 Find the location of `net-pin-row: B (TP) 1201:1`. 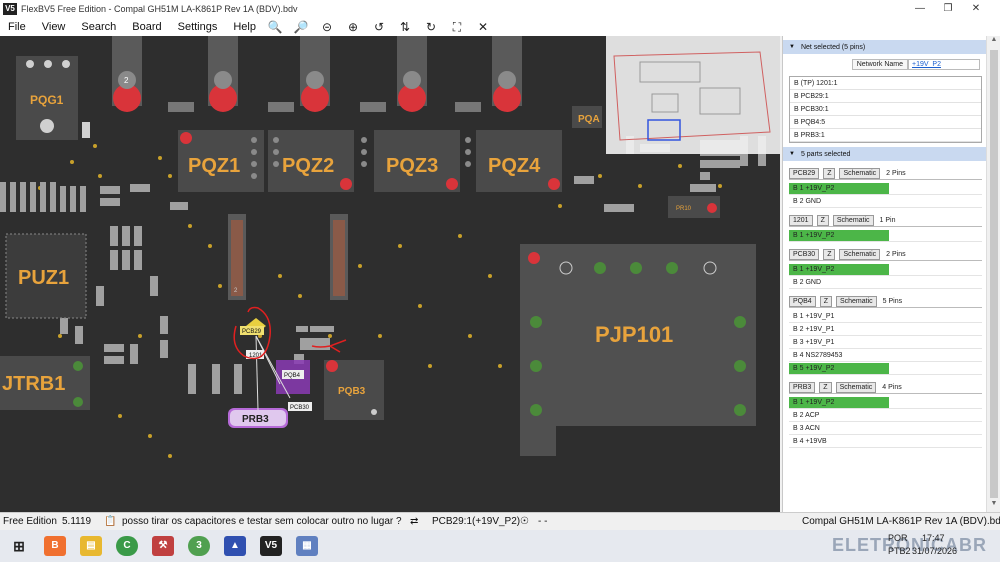

net-pin-row: B (TP) 1201:1 is located at coordinates (885, 83).